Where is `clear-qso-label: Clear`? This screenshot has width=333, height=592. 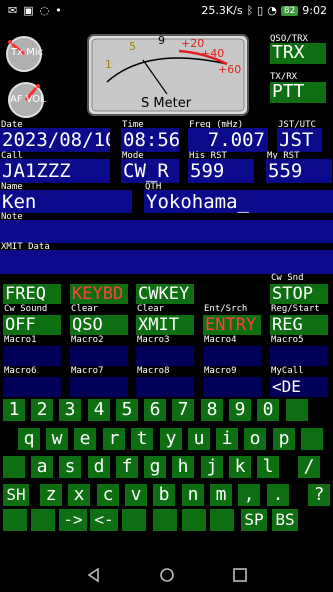
clear-qso-label: Clear is located at coordinates (85, 309).